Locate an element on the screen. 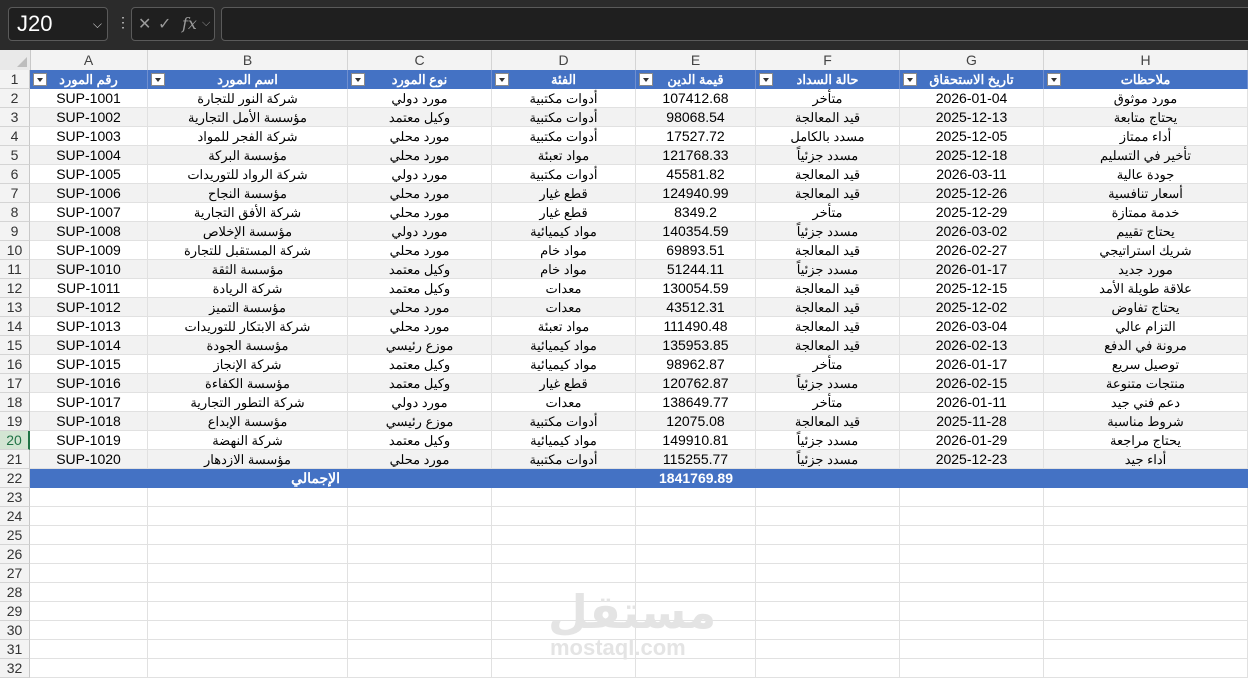 This screenshot has width=1248, height=678. row-number: 24 is located at coordinates (15, 516).